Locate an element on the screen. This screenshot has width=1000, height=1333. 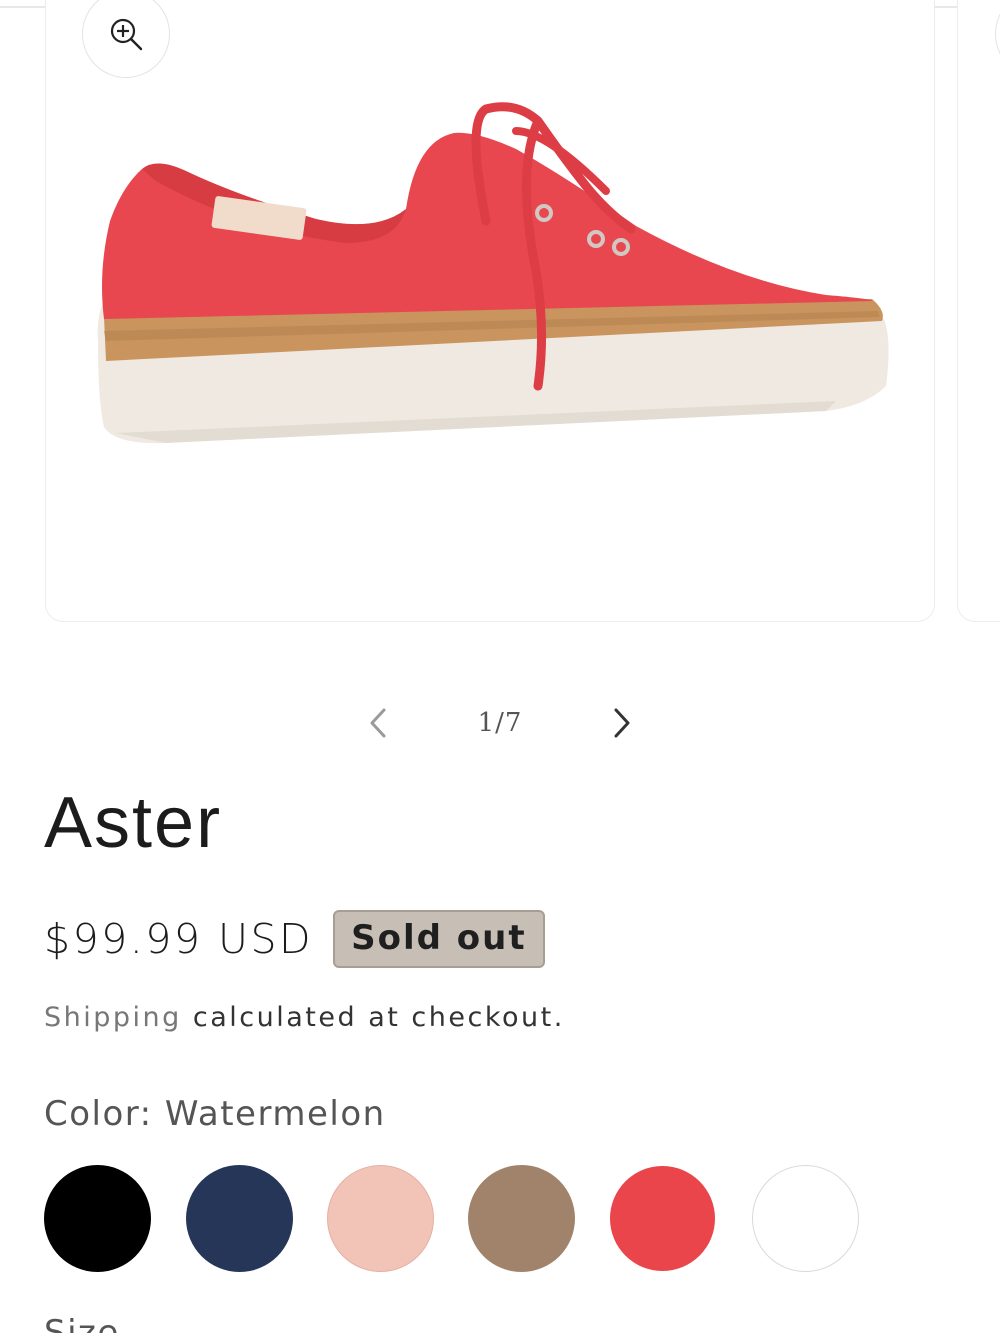
next-image-button is located at coordinates (622, 723).